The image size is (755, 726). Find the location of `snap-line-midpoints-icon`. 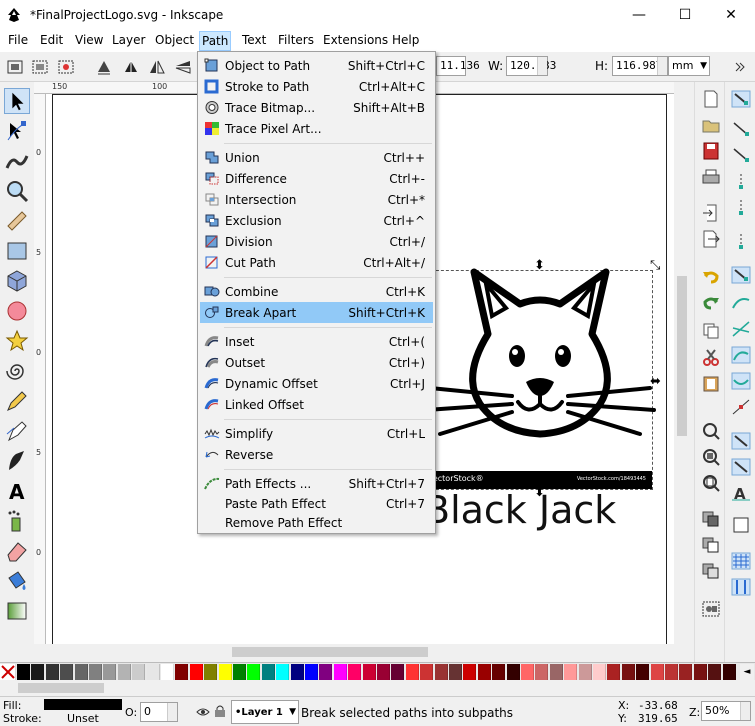

snap-line-midpoints-icon is located at coordinates (741, 407).